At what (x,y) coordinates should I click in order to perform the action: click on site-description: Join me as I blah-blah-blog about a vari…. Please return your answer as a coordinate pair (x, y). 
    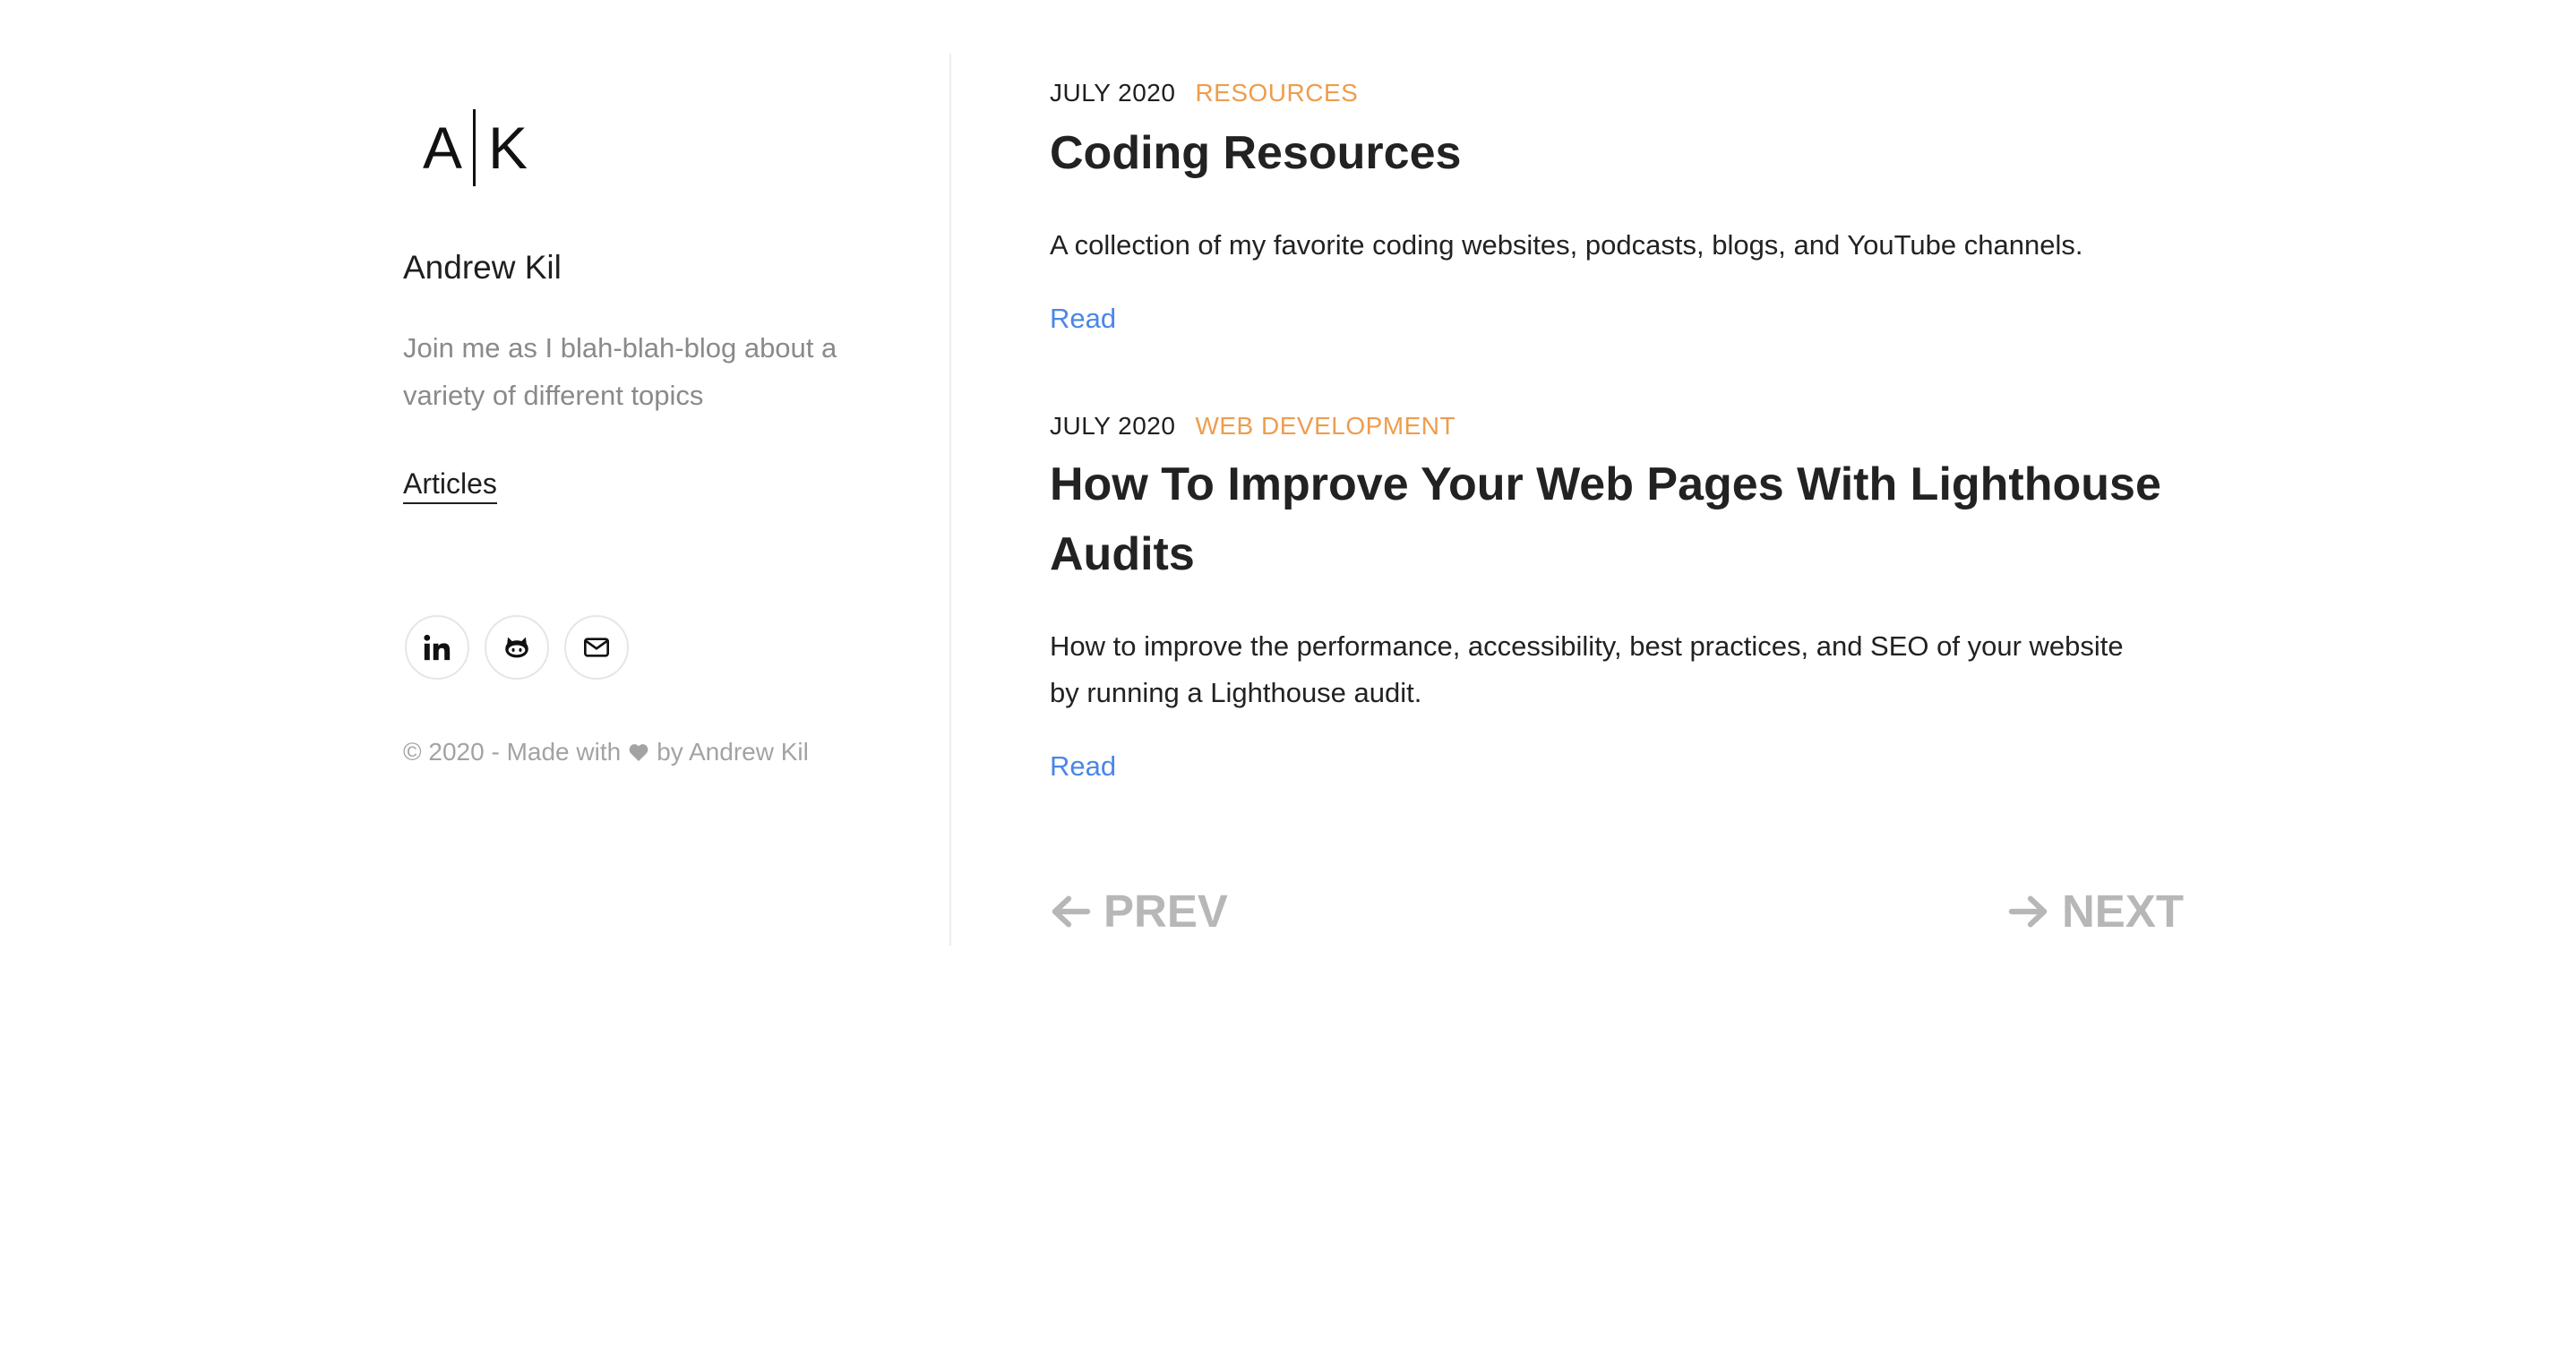
    Looking at the image, I should click on (620, 371).